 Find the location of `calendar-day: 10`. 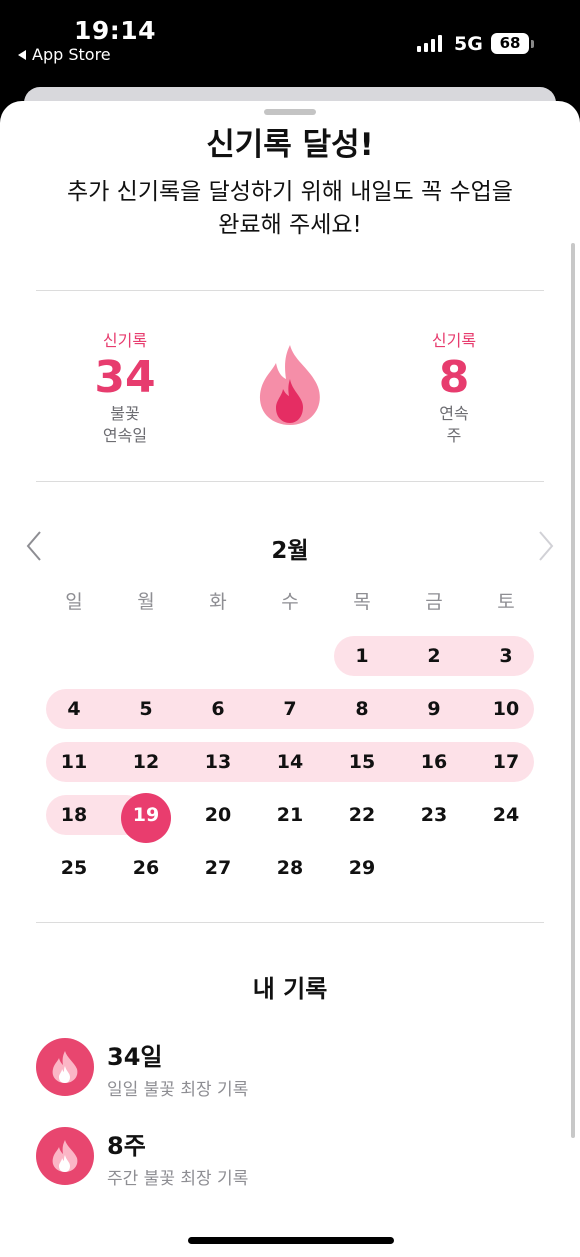

calendar-day: 10 is located at coordinates (506, 709).